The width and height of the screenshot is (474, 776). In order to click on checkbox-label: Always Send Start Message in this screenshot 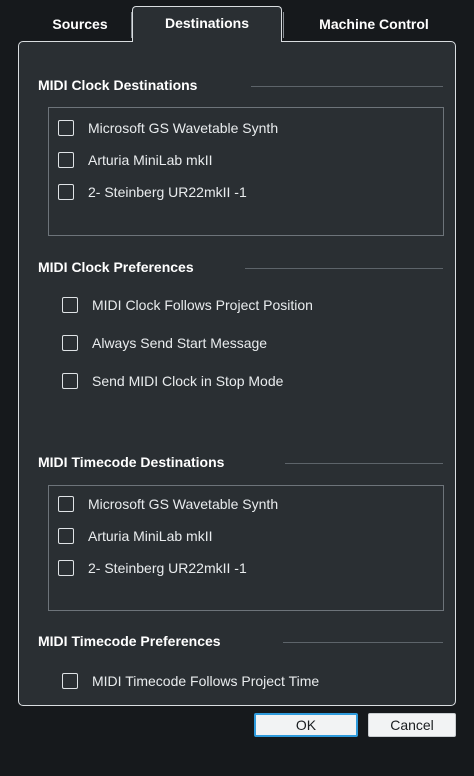, I will do `click(180, 343)`.